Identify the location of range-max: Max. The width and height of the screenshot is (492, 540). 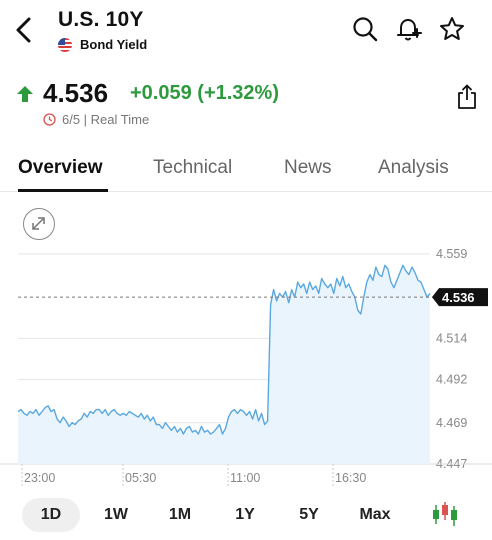
(375, 515).